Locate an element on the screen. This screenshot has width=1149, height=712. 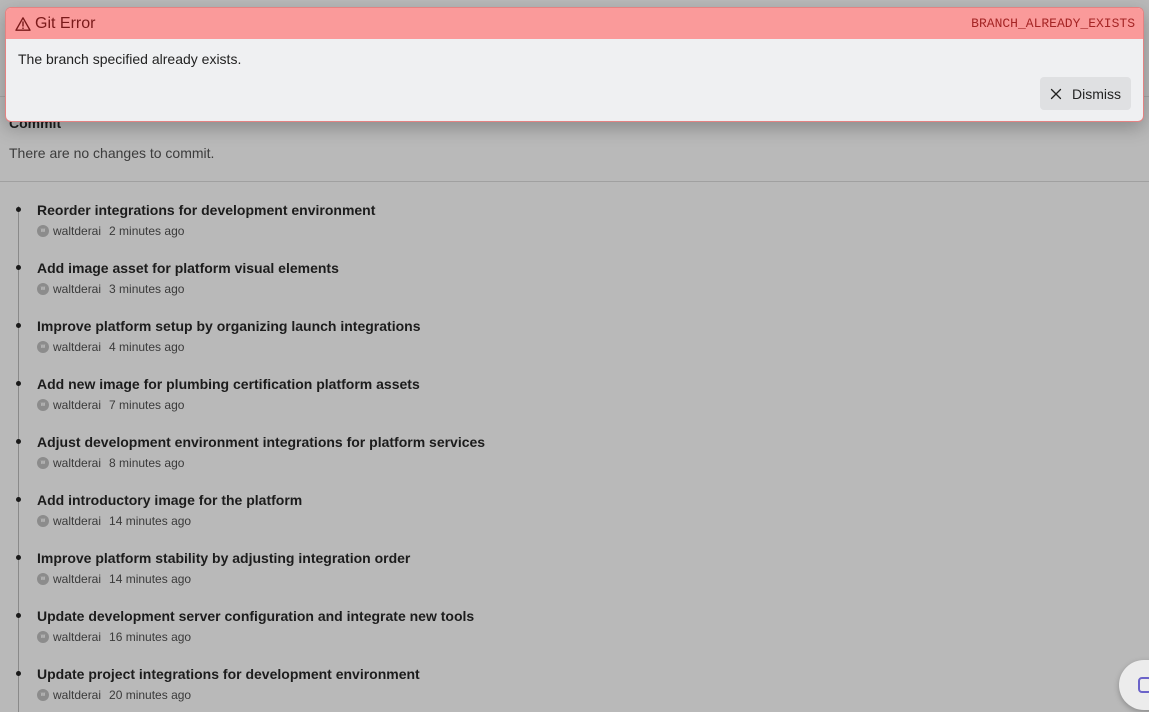
toast-message: The branch specified already exists. is located at coordinates (130, 59).